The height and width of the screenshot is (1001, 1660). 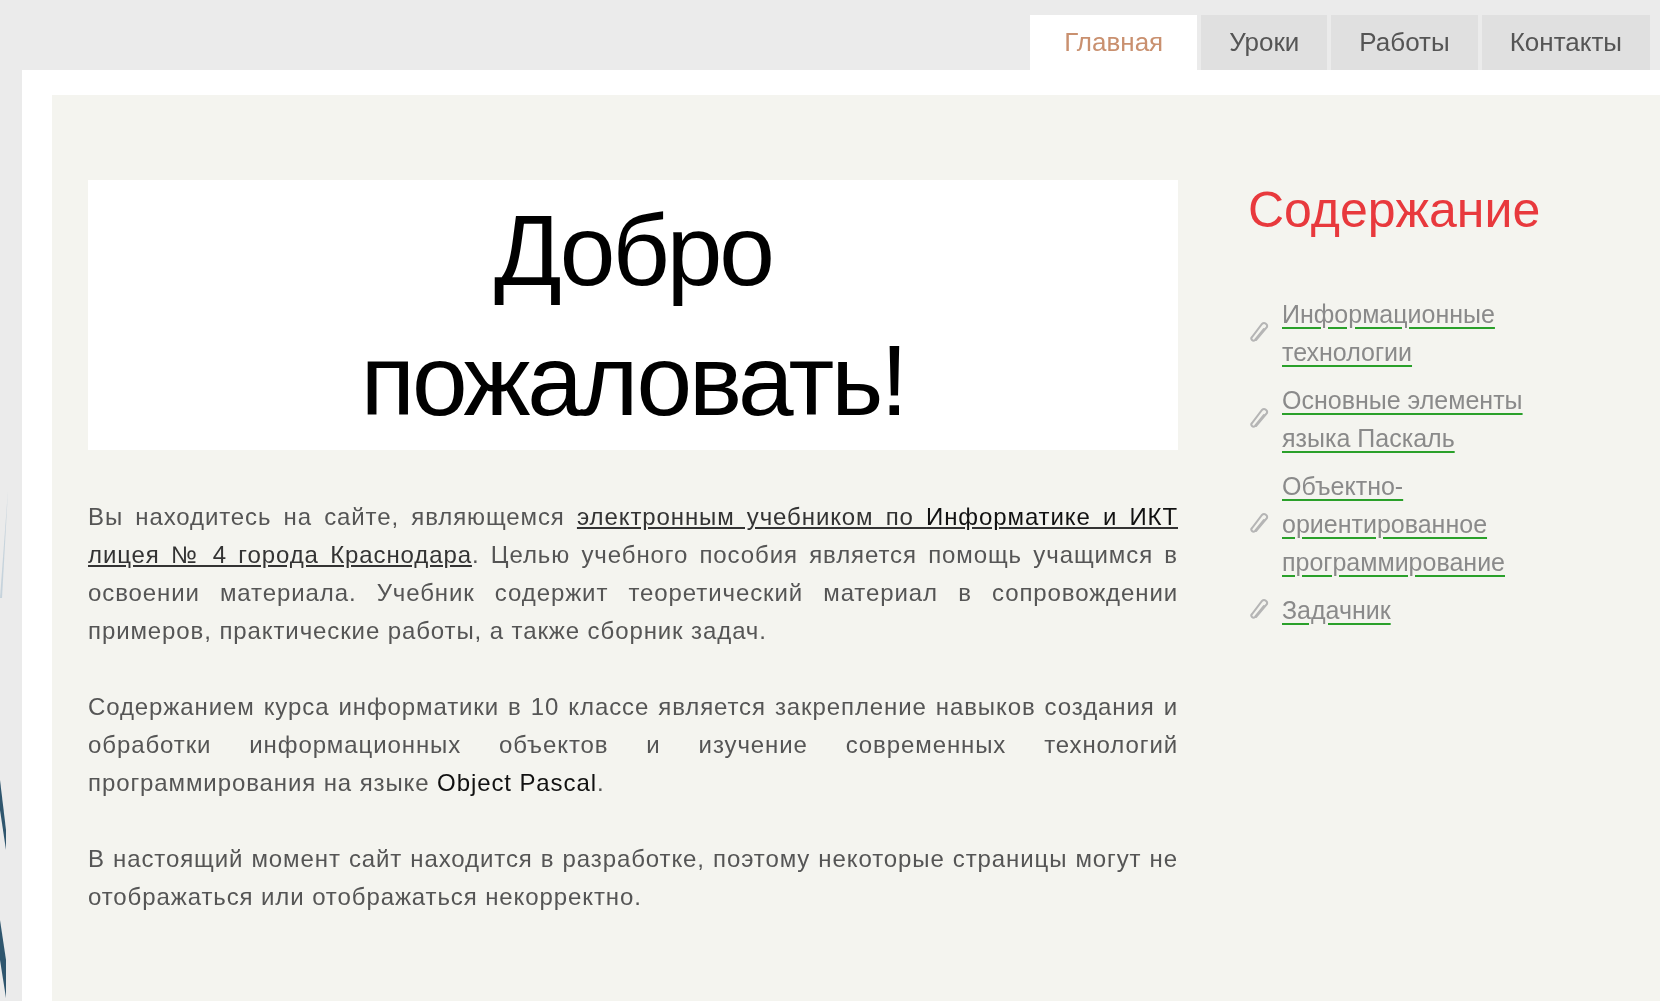 What do you see at coordinates (1404, 42) in the screenshot?
I see `nav-tab: Работы` at bounding box center [1404, 42].